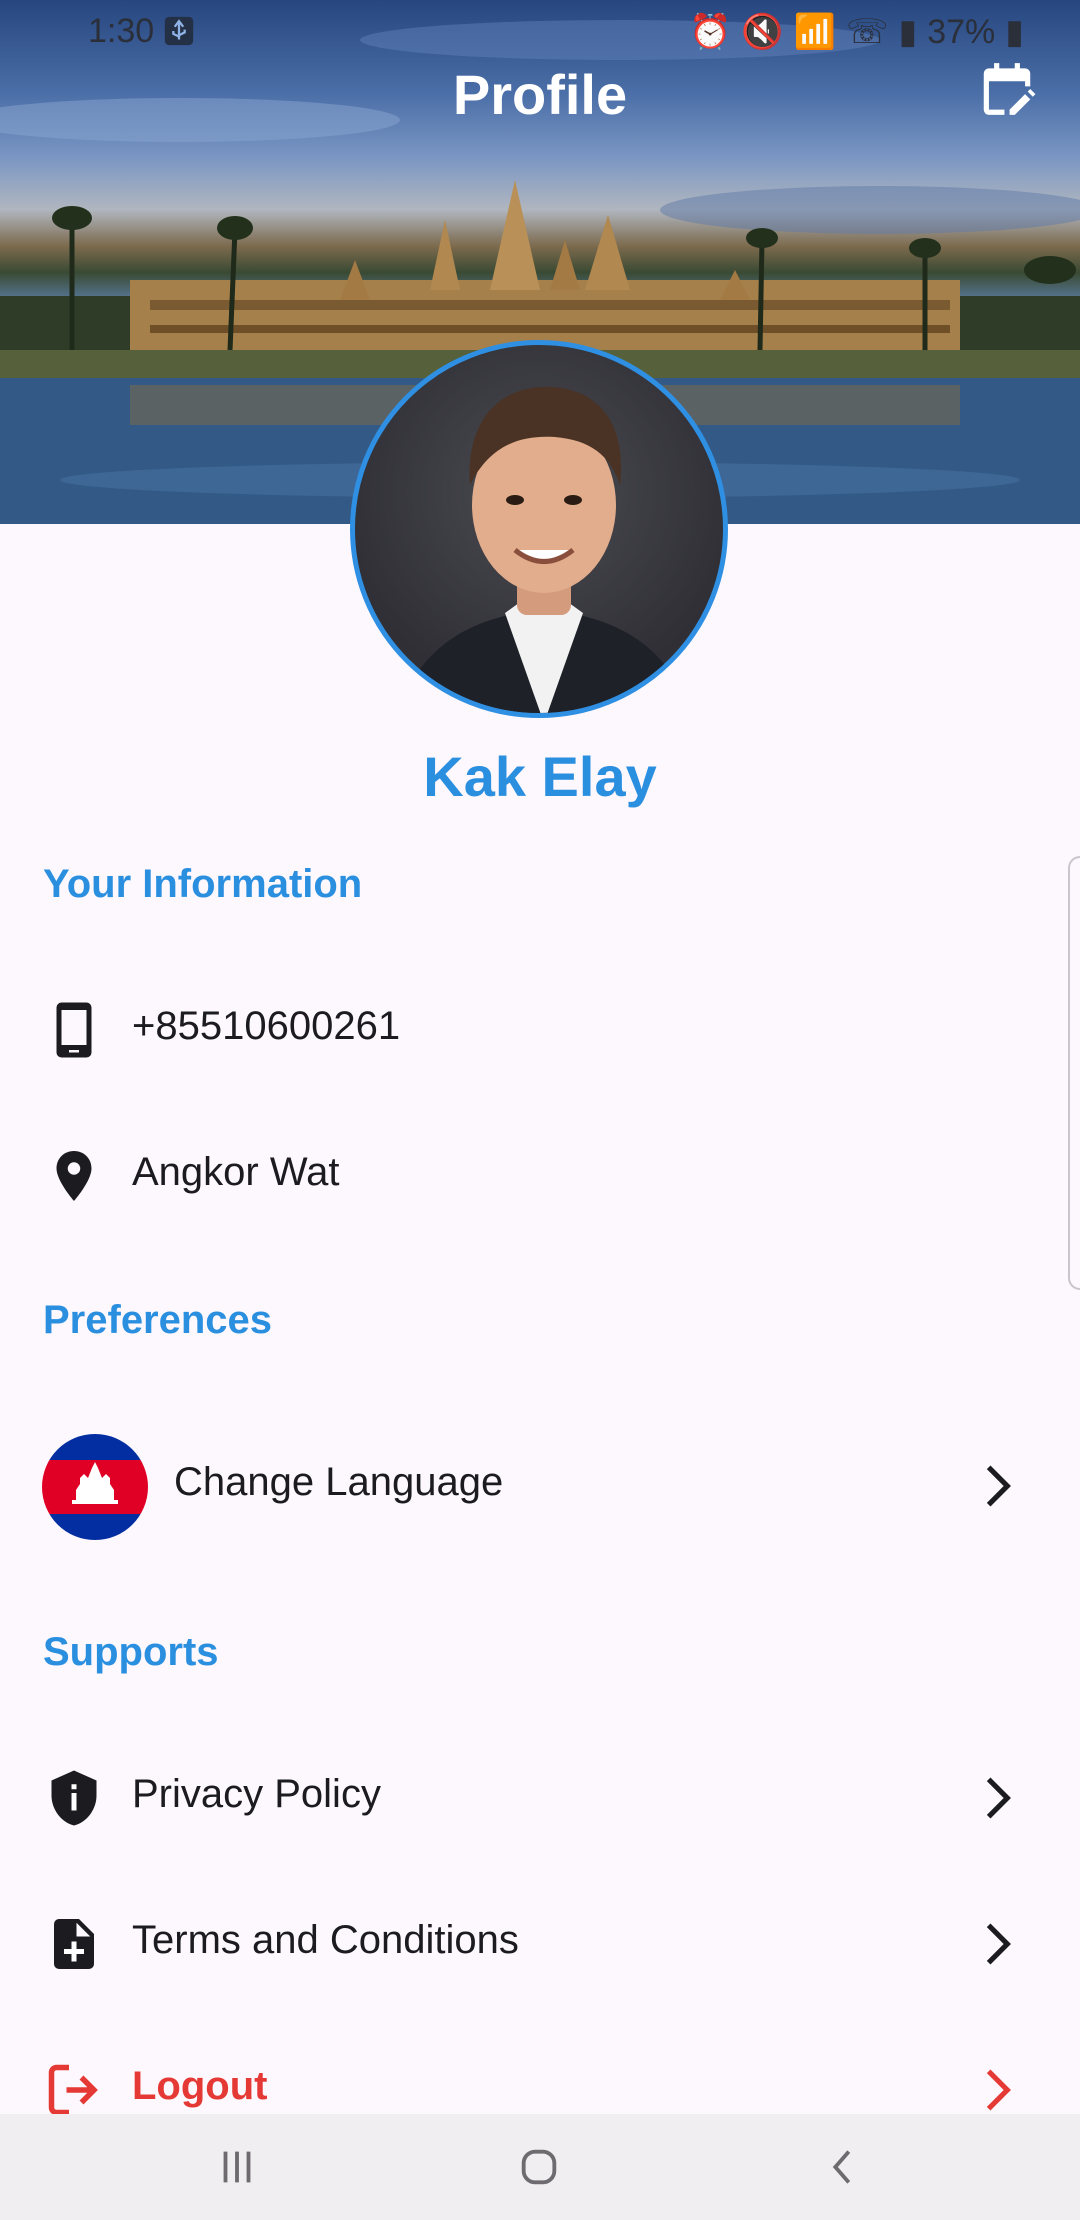  I want to click on status-time: 1:30, so click(121, 31).